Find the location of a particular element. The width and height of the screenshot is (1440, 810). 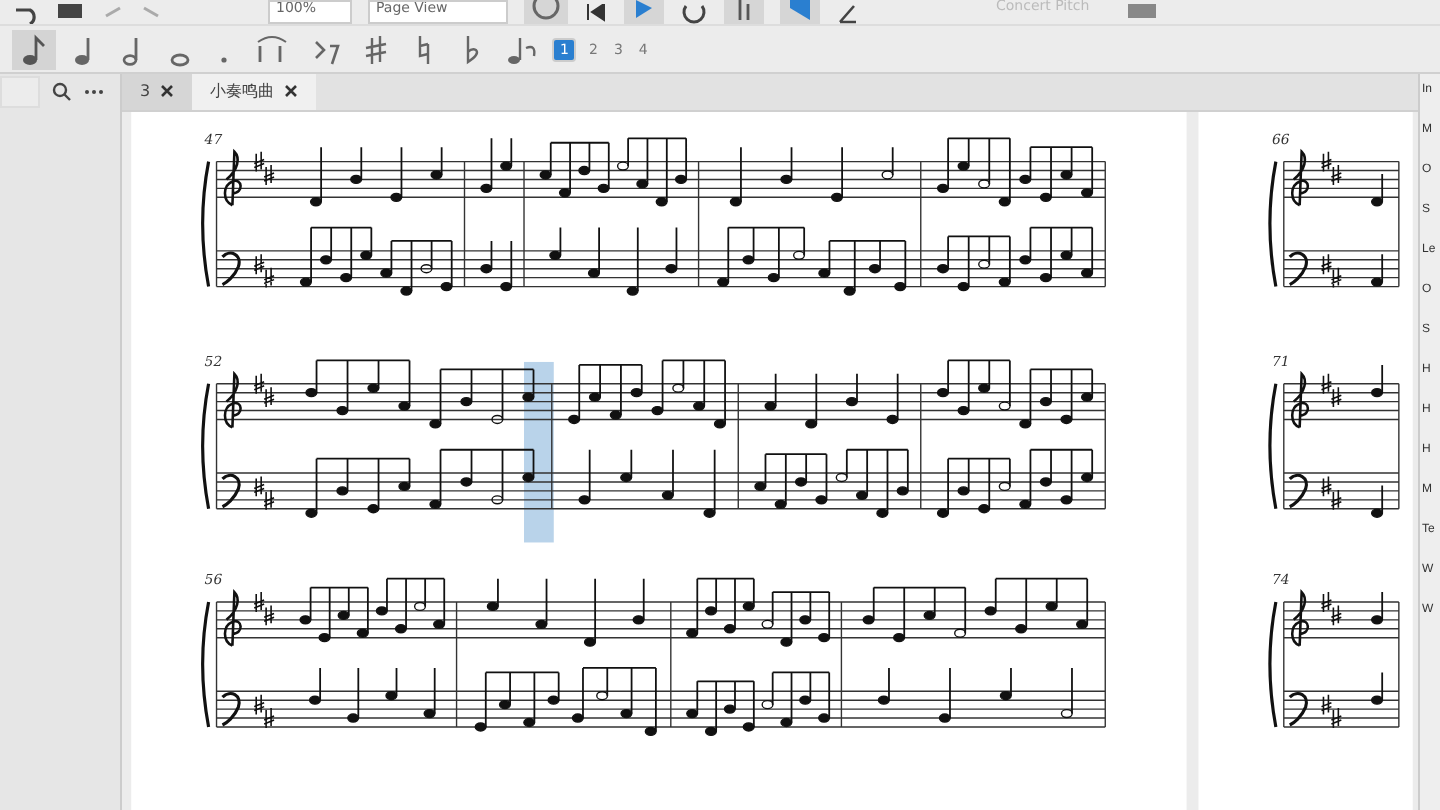

search-field is located at coordinates (20, 92).